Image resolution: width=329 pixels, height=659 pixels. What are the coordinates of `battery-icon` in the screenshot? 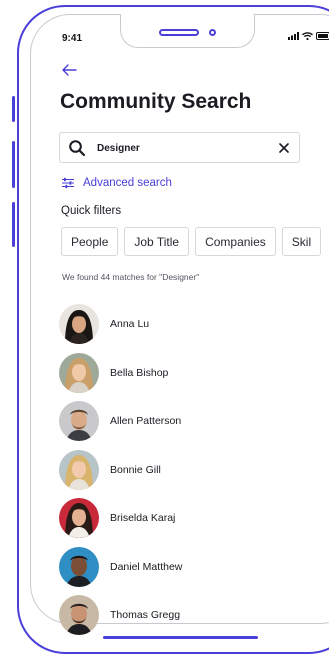 It's located at (322, 36).